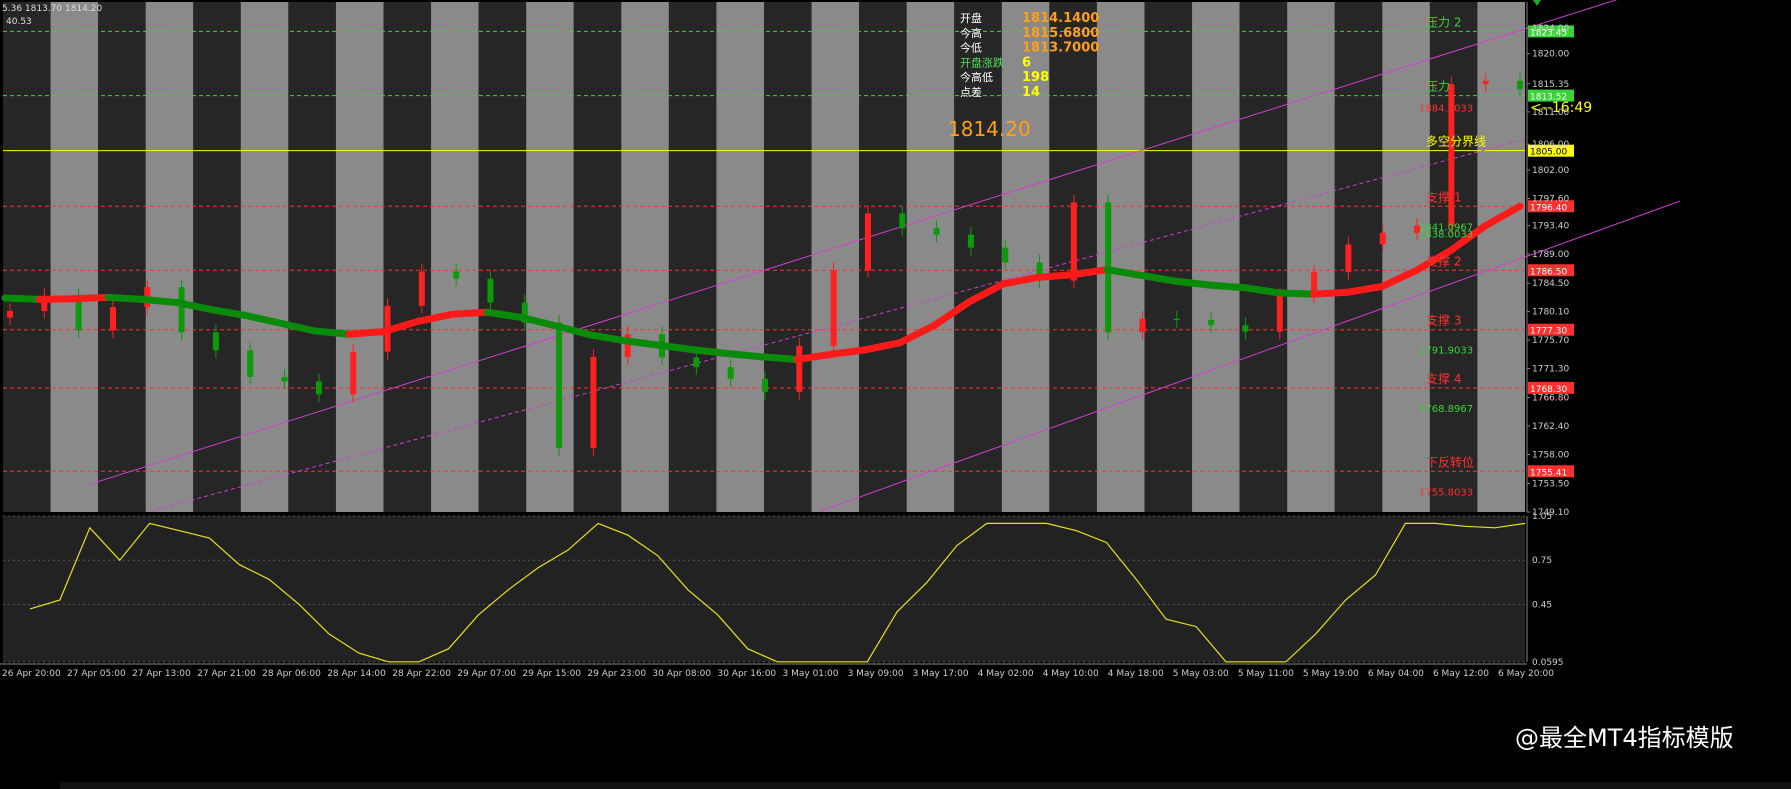  Describe the element at coordinates (551, 674) in the screenshot. I see `time-tick-label: 29 Apr 15:00` at that location.